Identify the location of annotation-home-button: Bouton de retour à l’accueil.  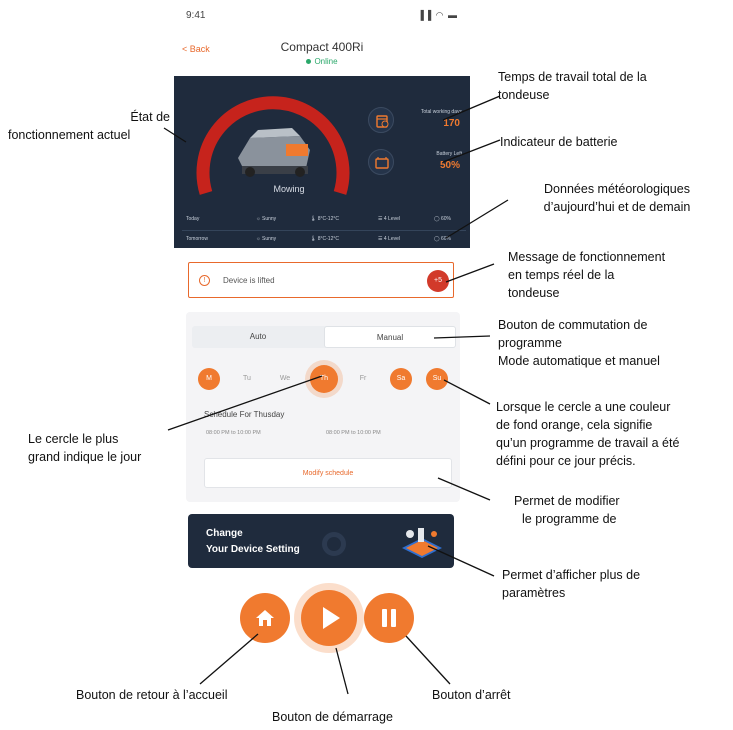
(152, 695).